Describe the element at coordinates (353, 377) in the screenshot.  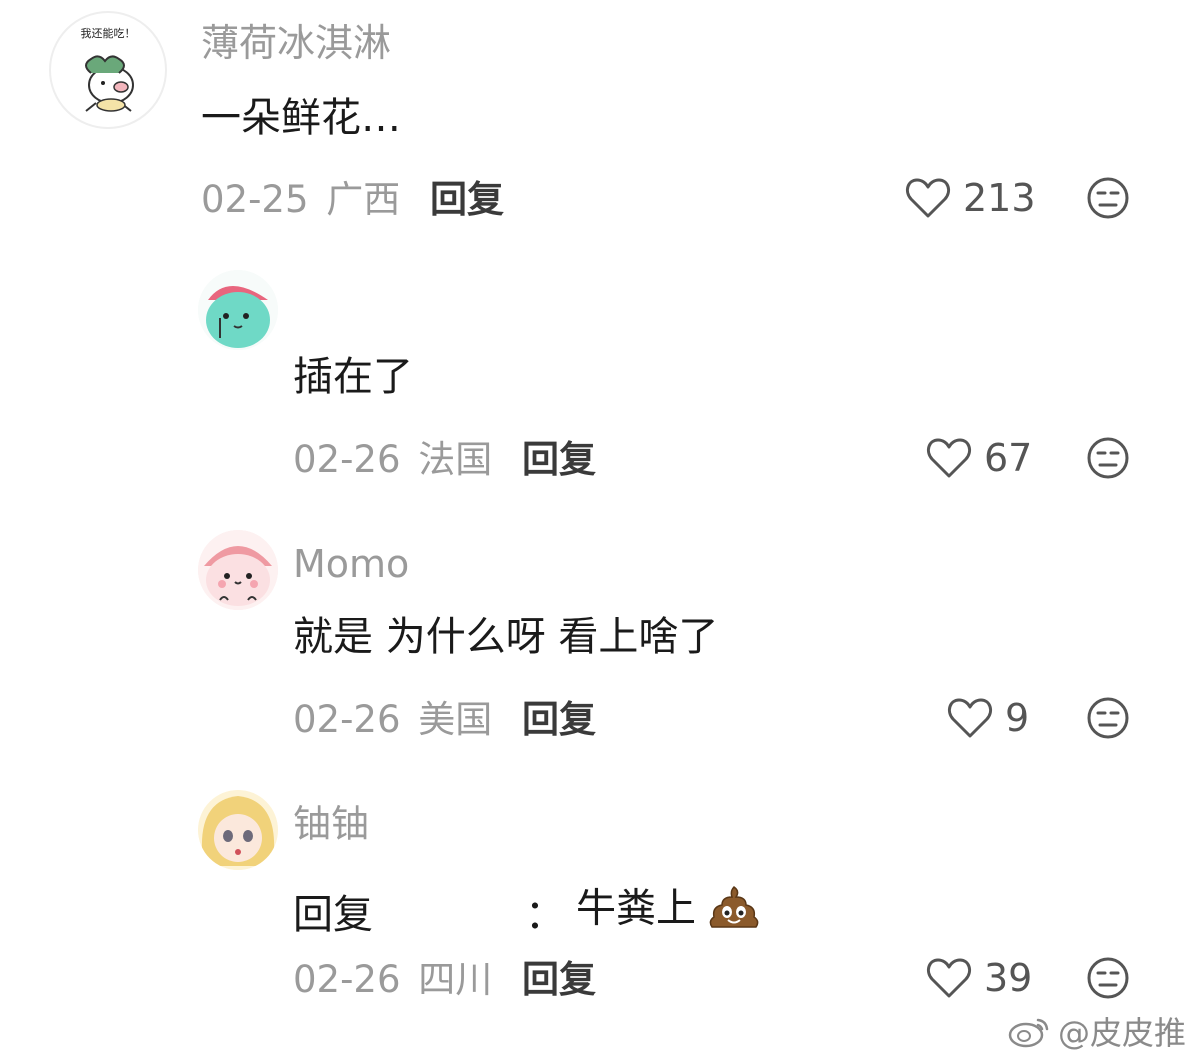
I see `comment-text: 插在了` at that location.